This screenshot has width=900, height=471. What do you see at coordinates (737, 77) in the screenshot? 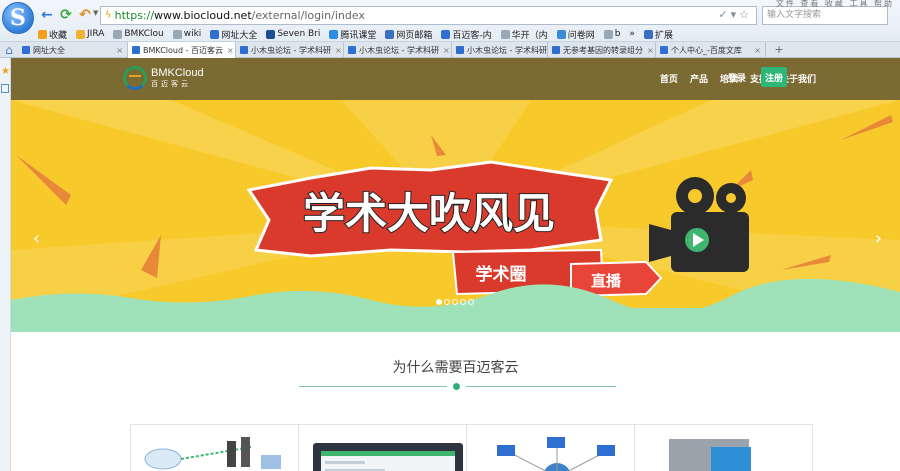
I see `login-link: 登录` at bounding box center [737, 77].